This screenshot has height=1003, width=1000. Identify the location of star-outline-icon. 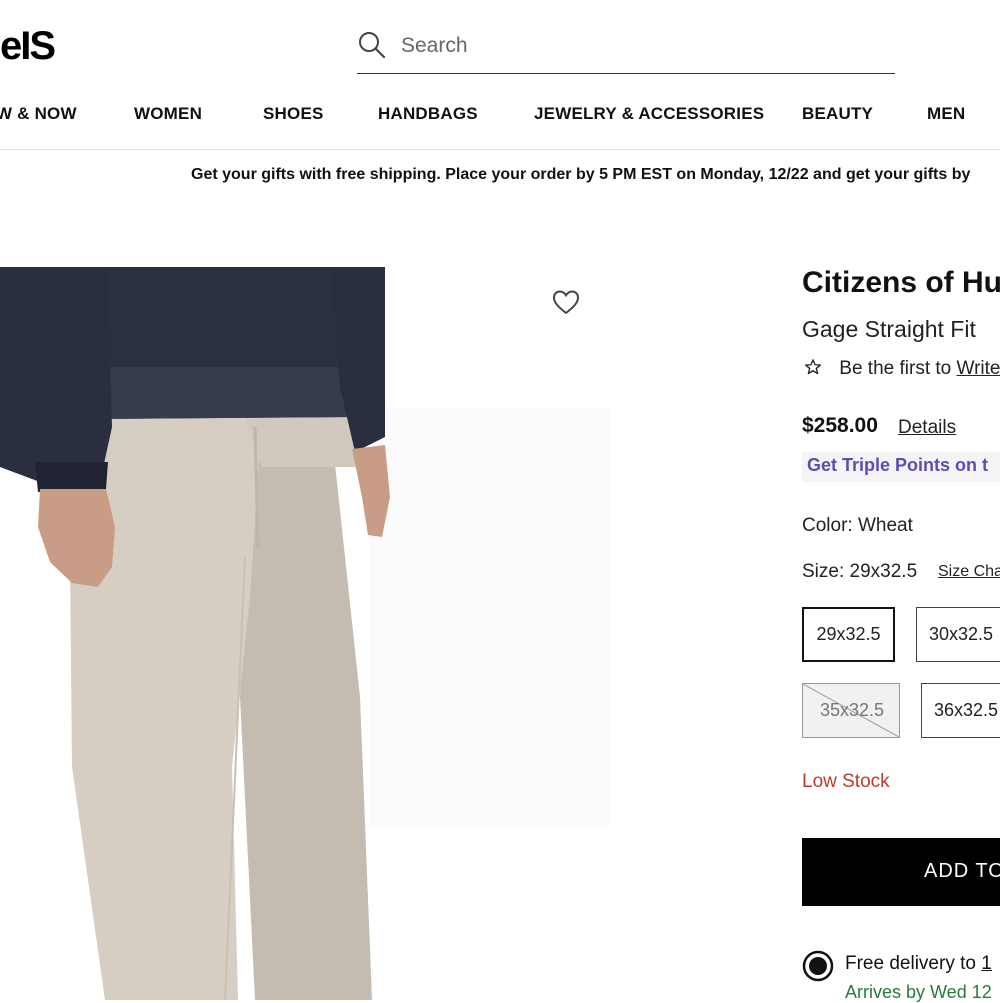
(813, 367).